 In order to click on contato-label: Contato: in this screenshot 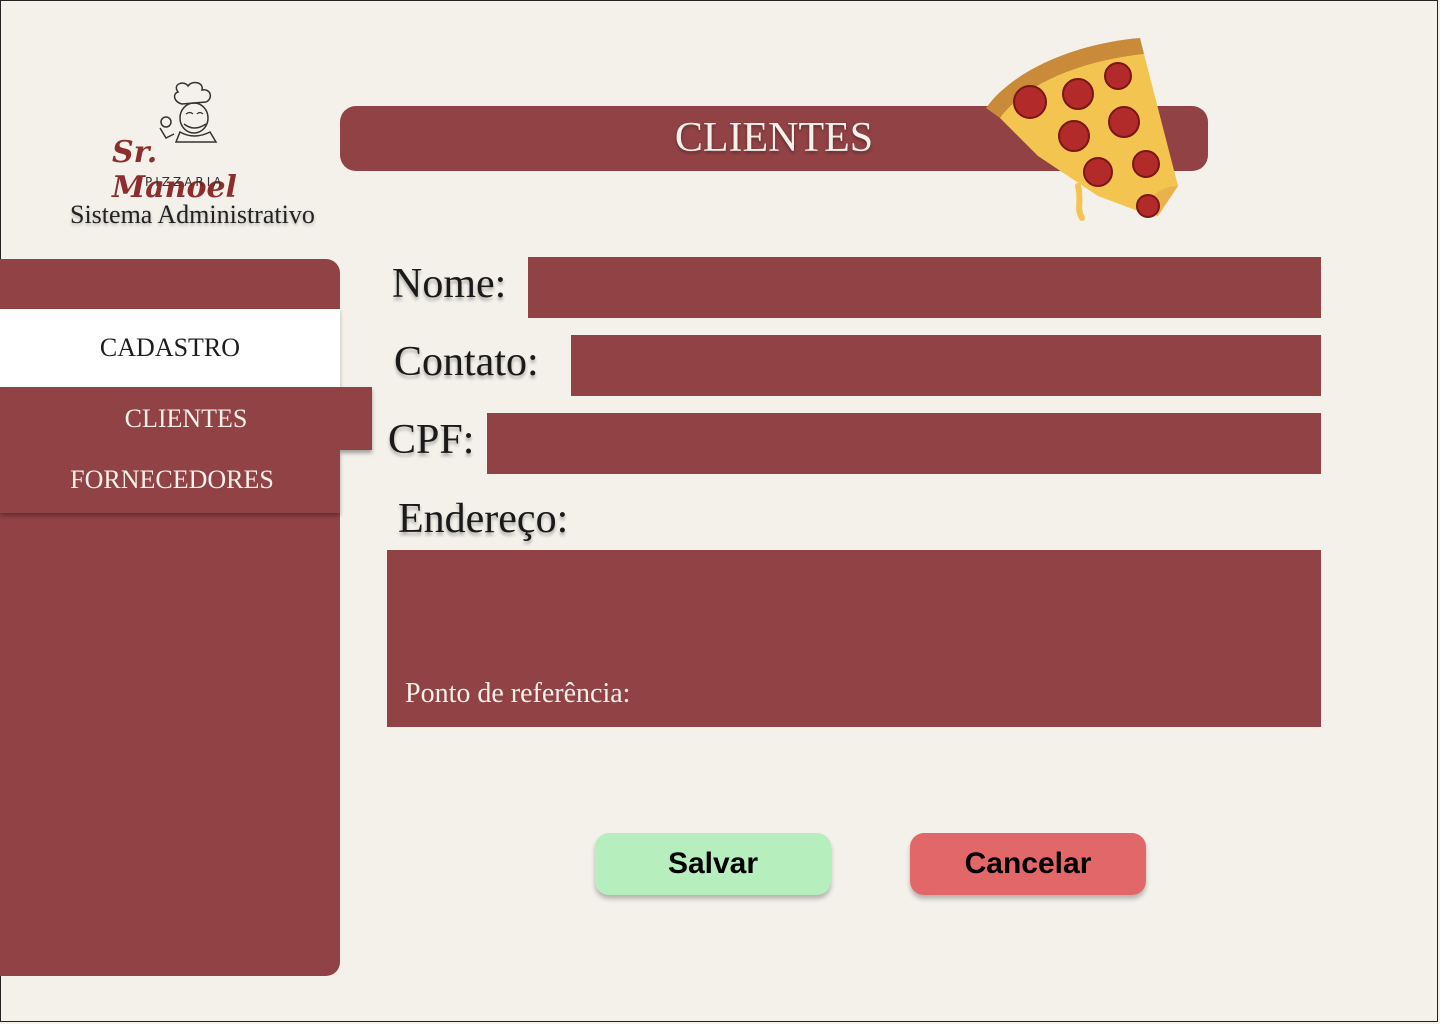, I will do `click(466, 362)`.